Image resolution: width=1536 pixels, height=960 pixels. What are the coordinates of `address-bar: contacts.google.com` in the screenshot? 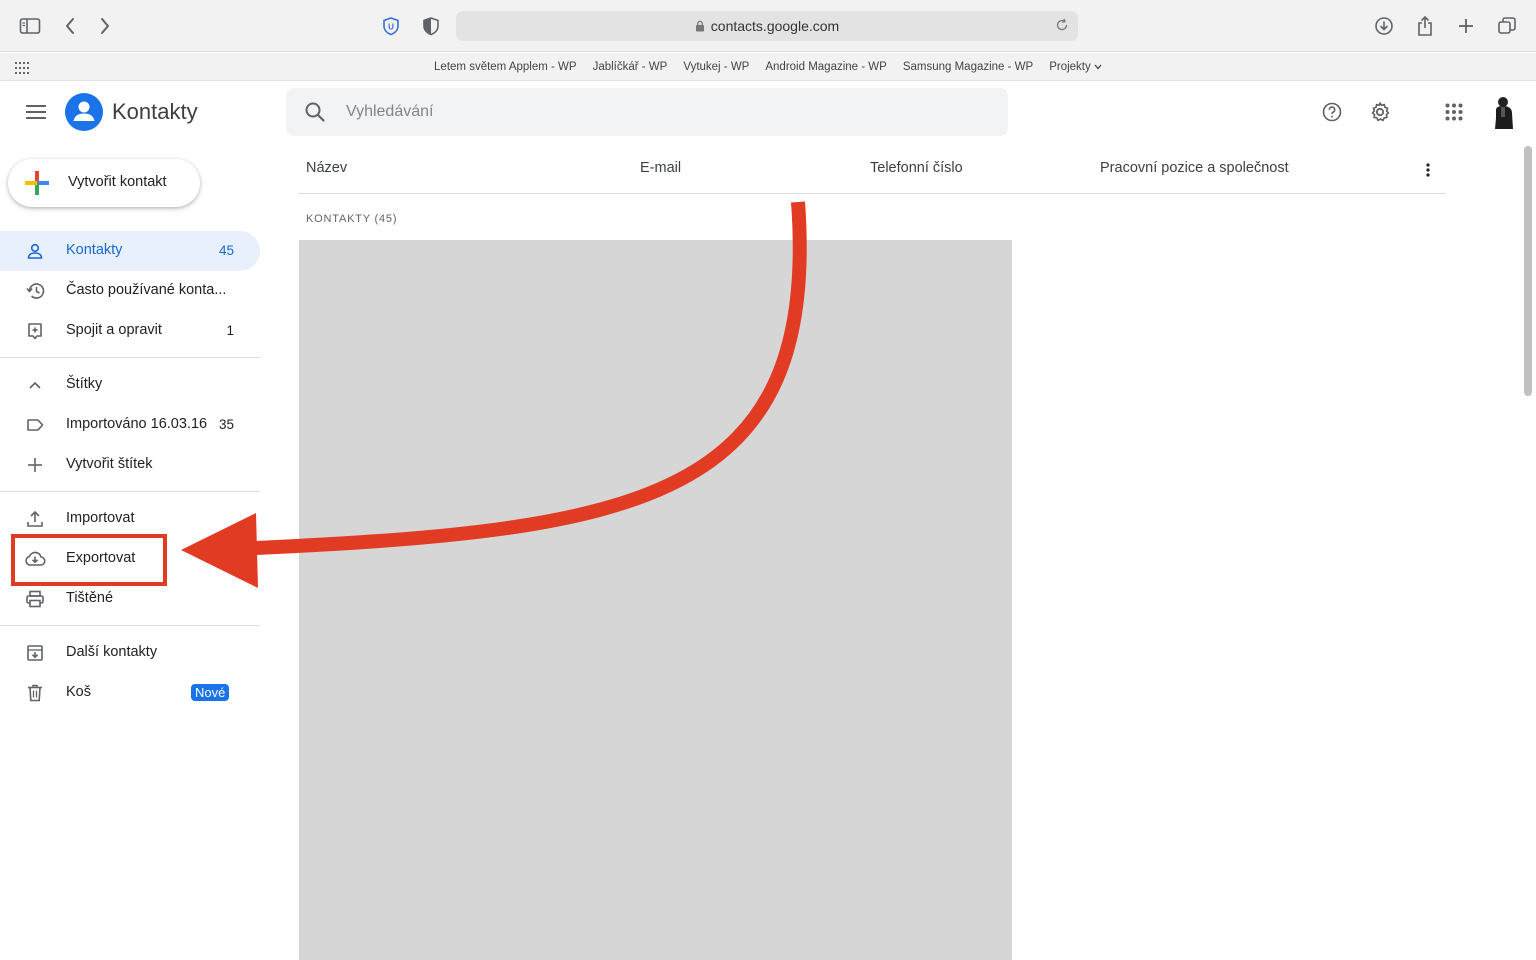 It's located at (767, 26).